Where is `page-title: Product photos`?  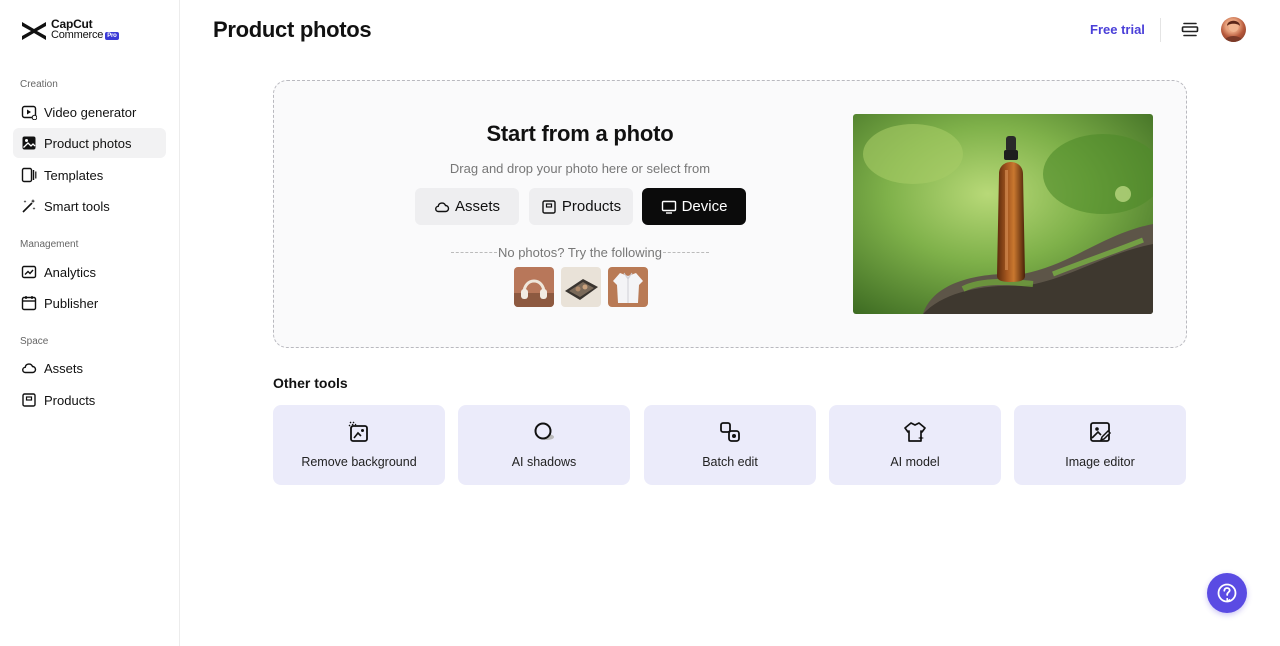 page-title: Product photos is located at coordinates (292, 29).